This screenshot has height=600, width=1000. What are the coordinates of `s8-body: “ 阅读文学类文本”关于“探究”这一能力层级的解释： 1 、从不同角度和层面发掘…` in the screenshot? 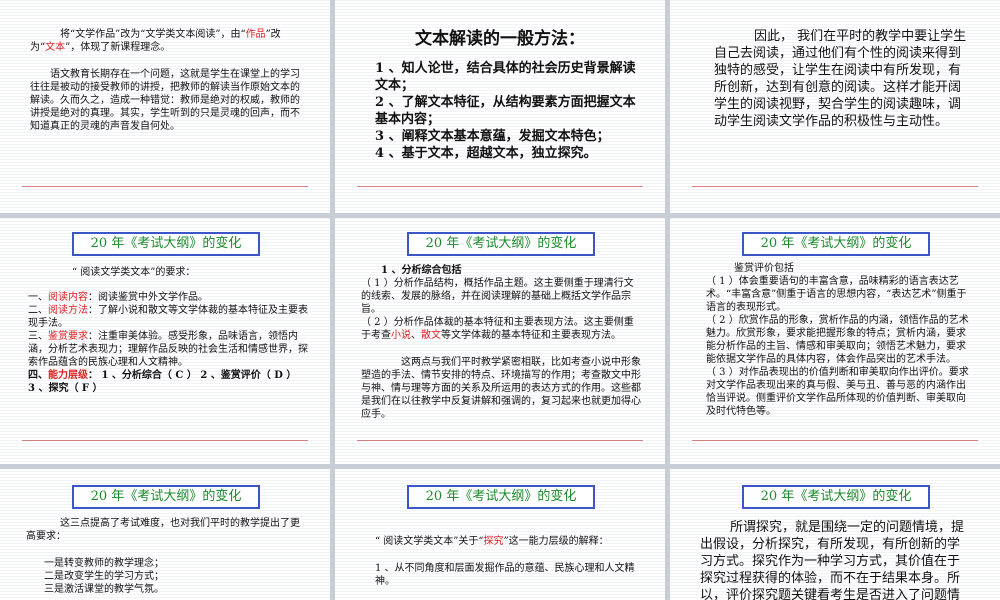 It's located at (506, 561).